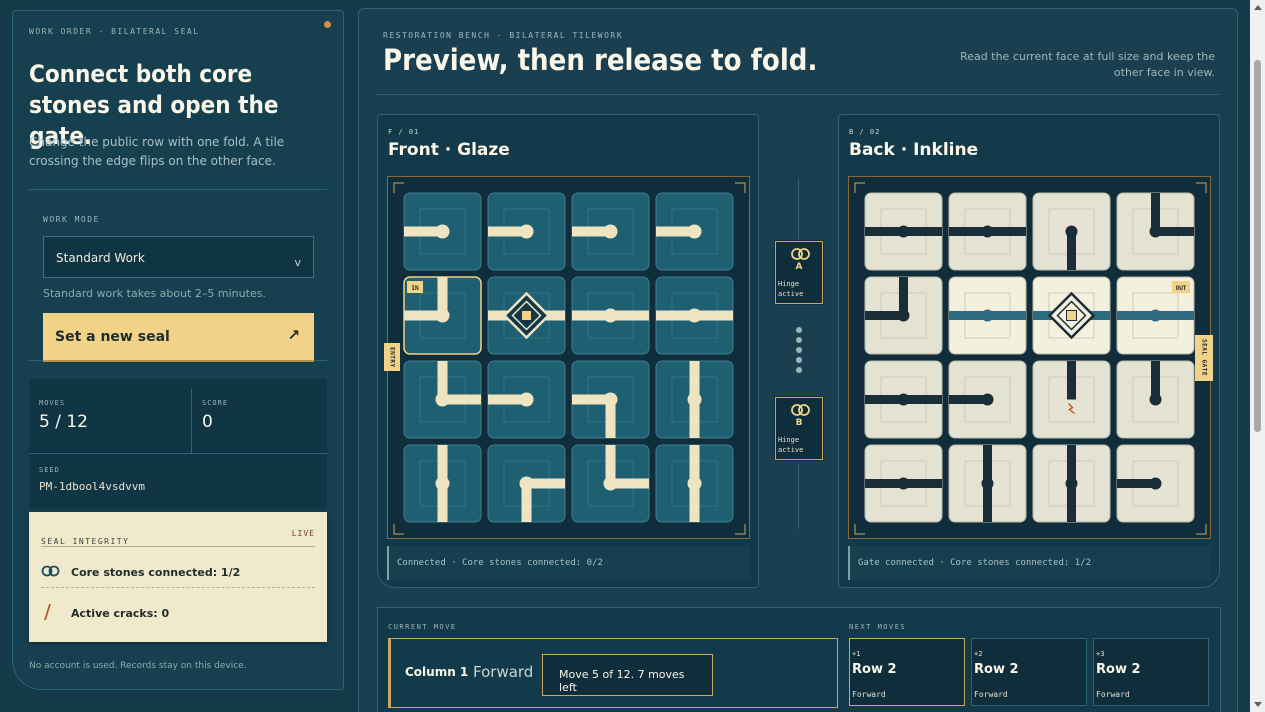 The image size is (1265, 712). I want to click on current-move-direction: Forward, so click(503, 672).